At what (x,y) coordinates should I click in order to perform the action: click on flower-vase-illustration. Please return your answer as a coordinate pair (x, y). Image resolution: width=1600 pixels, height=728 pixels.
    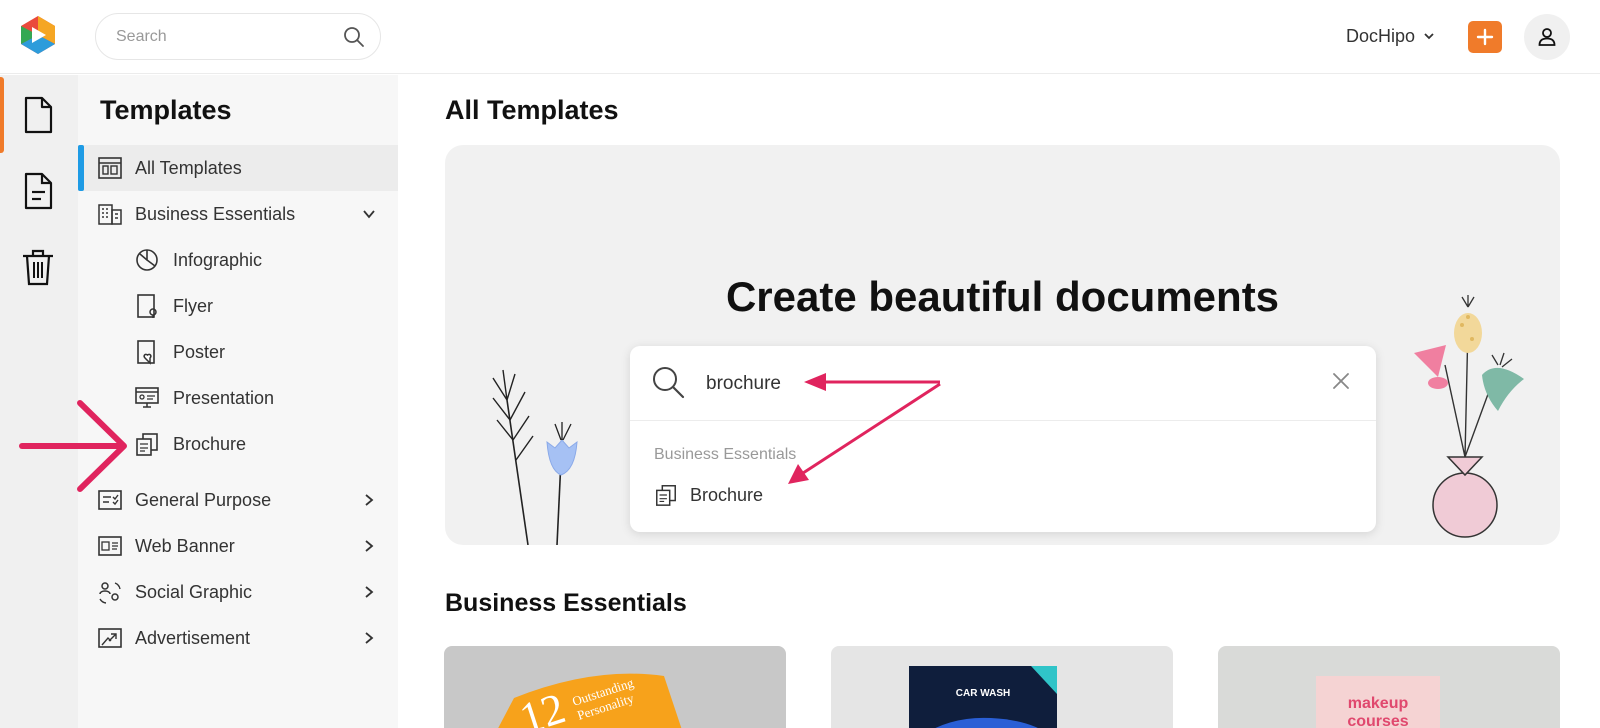
    Looking at the image, I should click on (1469, 416).